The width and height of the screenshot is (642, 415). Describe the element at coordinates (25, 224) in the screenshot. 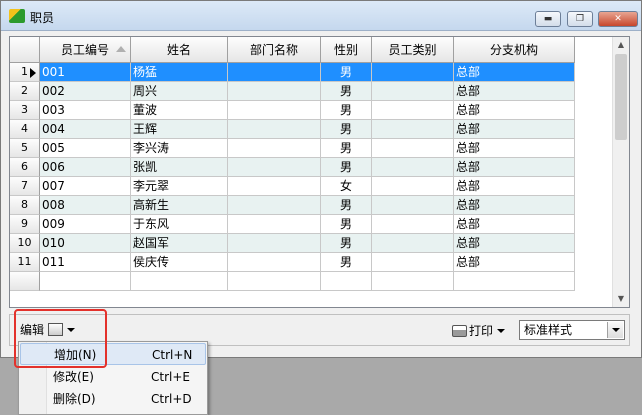

I see `row-number: 9` at that location.